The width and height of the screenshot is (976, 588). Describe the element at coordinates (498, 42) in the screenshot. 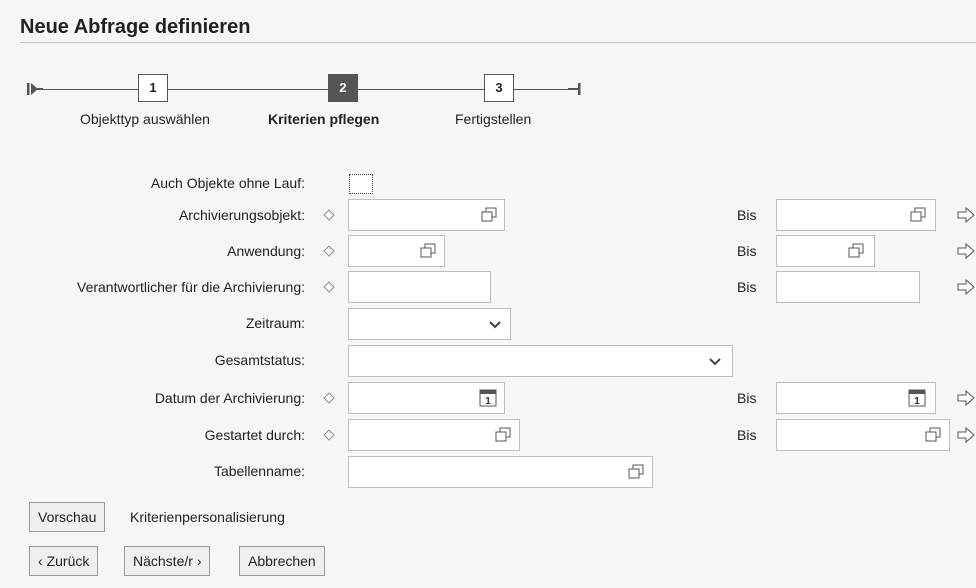

I see `title-divider` at that location.